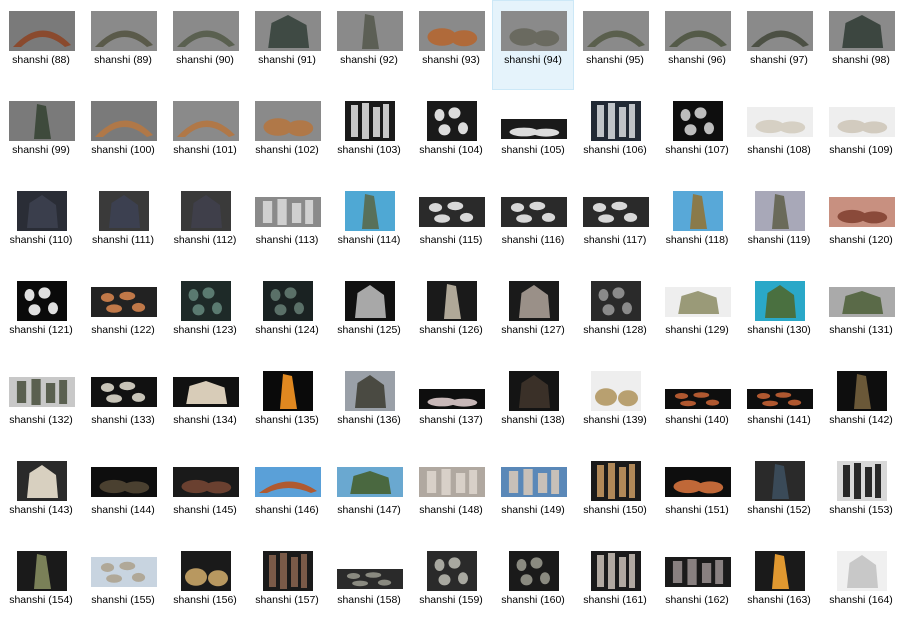 This screenshot has height=630, width=900. I want to click on file-item: shanshi (108), so click(779, 135).